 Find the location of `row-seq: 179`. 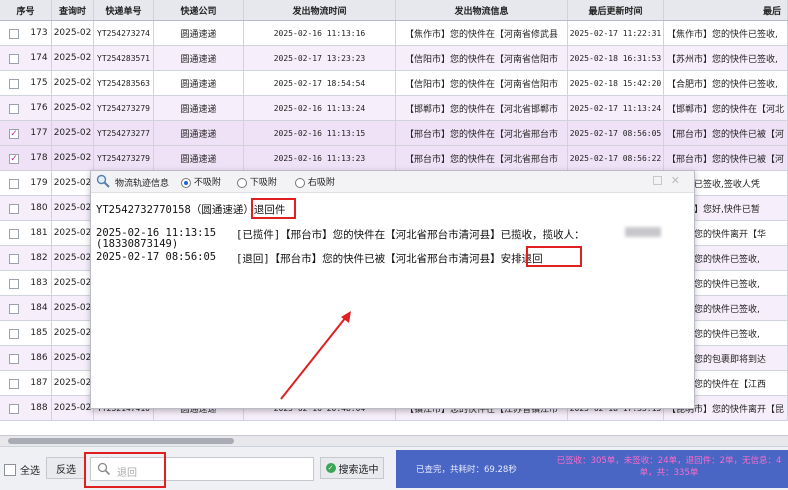

row-seq: 179 is located at coordinates (39, 183).